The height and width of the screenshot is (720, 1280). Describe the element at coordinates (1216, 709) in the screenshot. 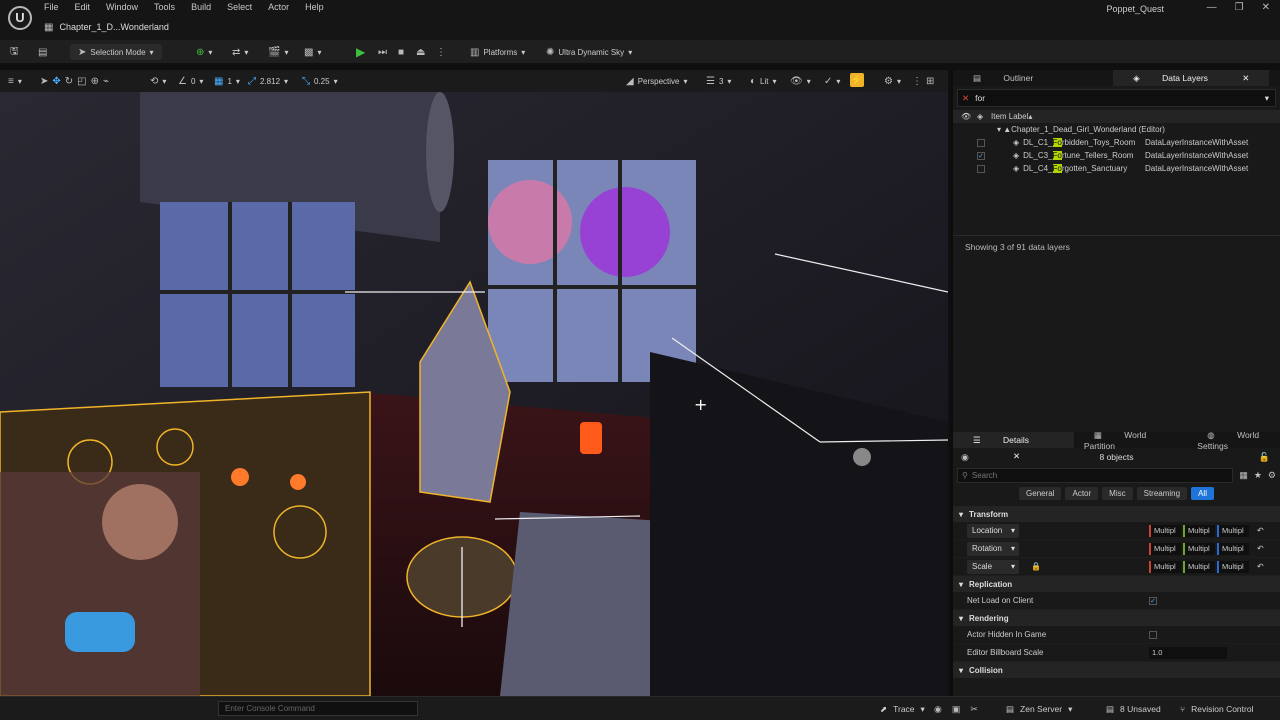

I see `revision-control-button: ⑂ Revision Control` at that location.